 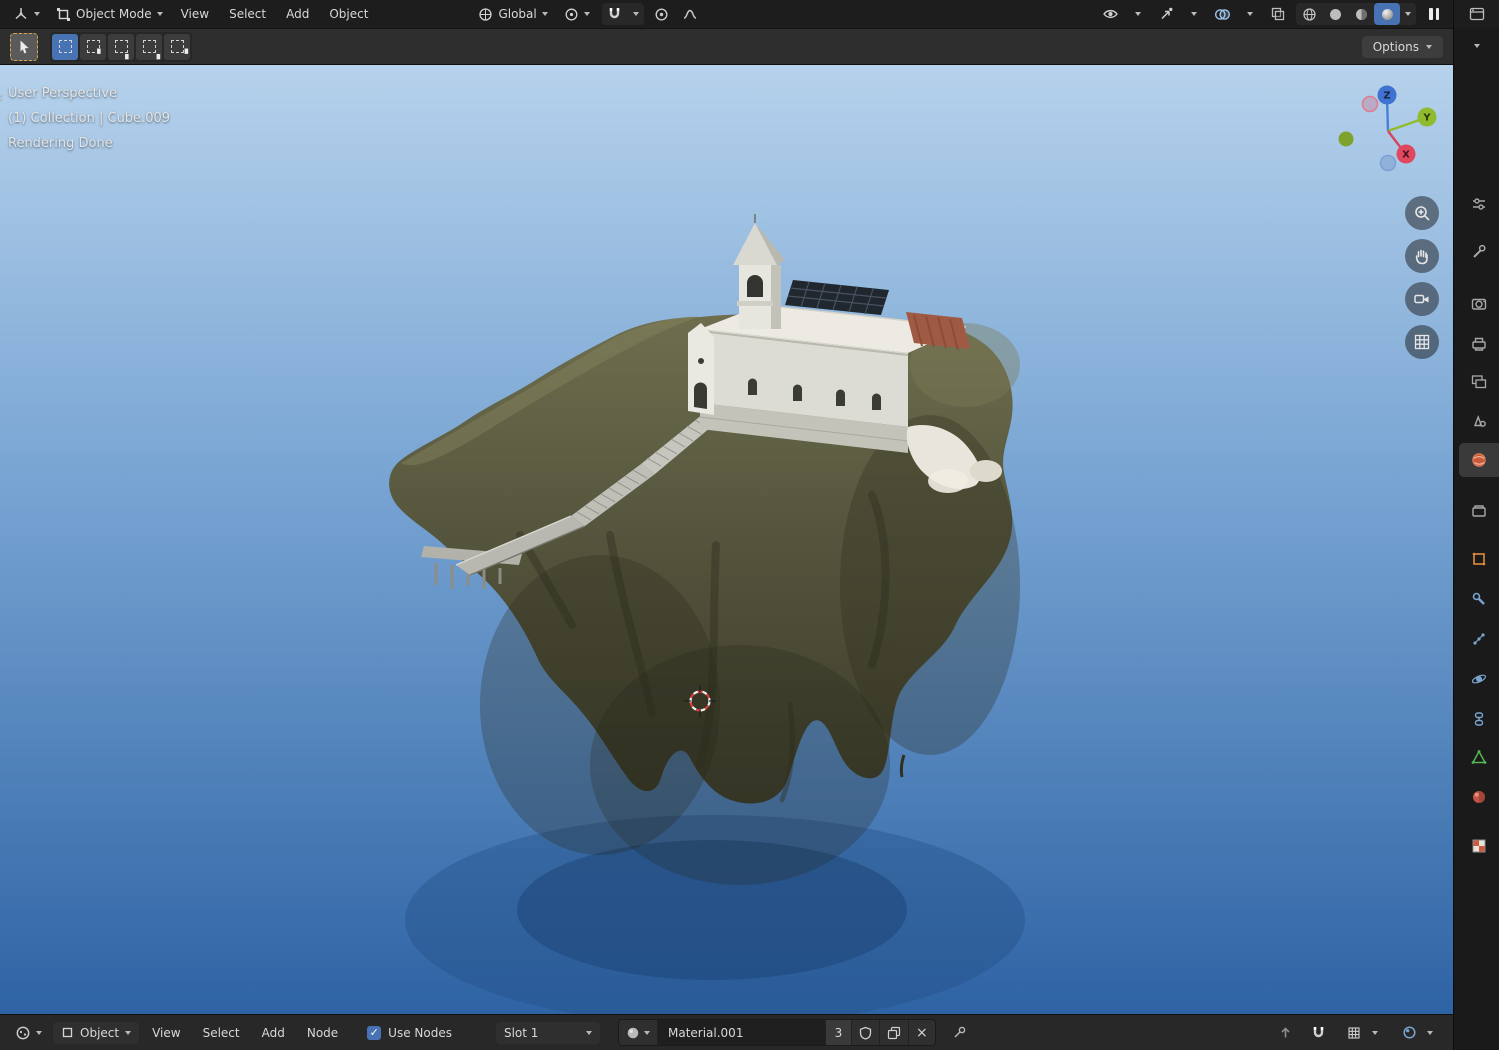 I want to click on shading-mode-group, so click(x=1356, y=14).